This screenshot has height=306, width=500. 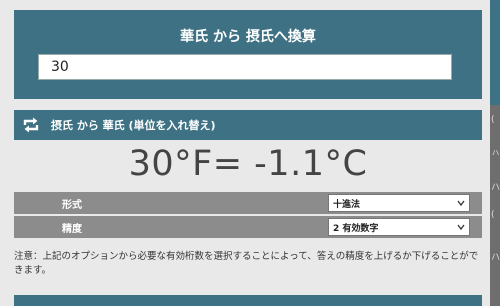 I want to click on right-sidebar-header, so click(x=495, y=52).